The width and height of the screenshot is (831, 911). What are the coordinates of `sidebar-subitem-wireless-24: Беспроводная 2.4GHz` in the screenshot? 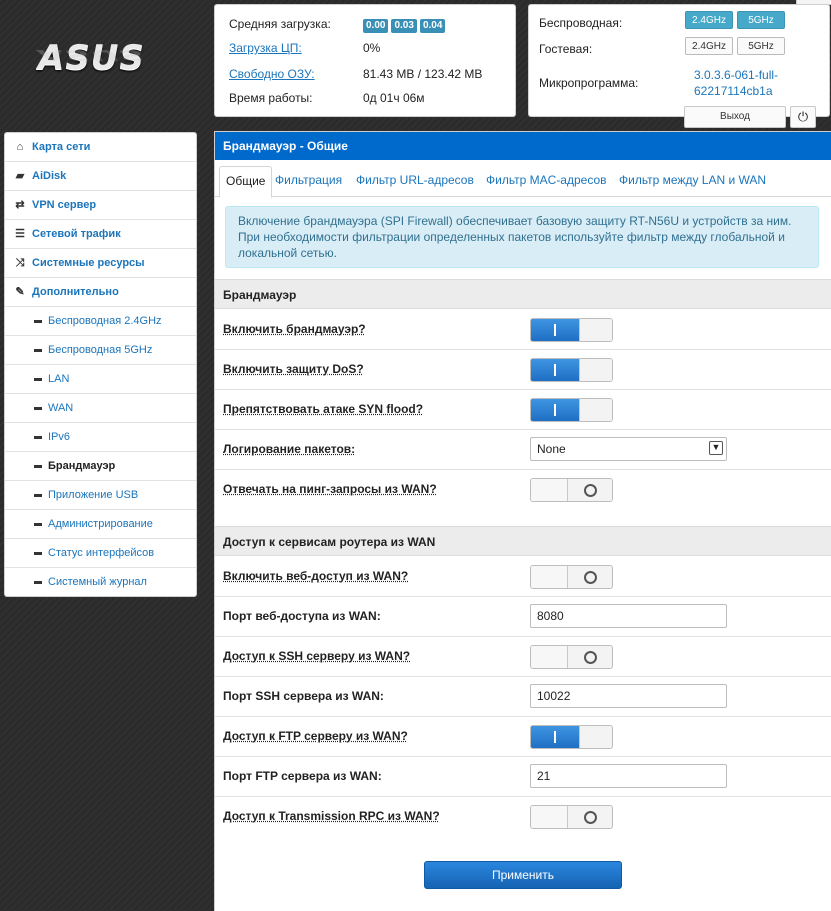 It's located at (100, 321).